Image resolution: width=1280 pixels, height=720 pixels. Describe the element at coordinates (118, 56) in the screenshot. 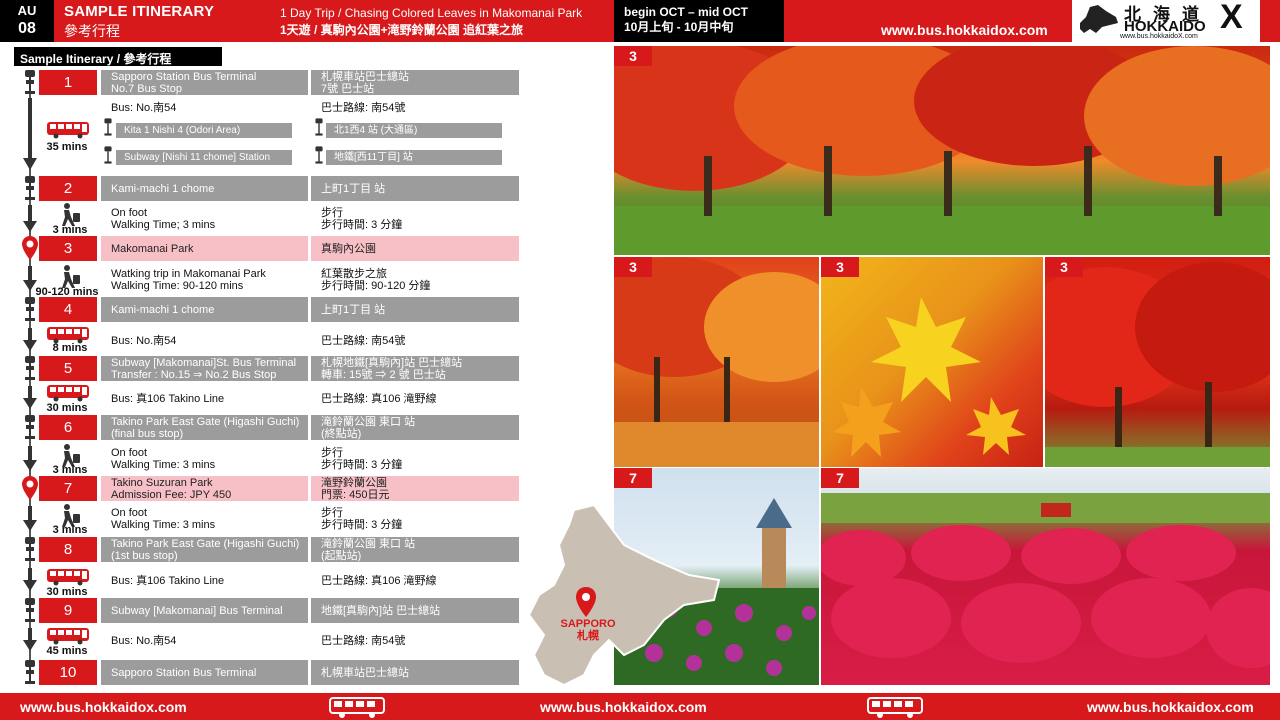

I see `section-label: Sample Itinerary / 參考行程` at that location.